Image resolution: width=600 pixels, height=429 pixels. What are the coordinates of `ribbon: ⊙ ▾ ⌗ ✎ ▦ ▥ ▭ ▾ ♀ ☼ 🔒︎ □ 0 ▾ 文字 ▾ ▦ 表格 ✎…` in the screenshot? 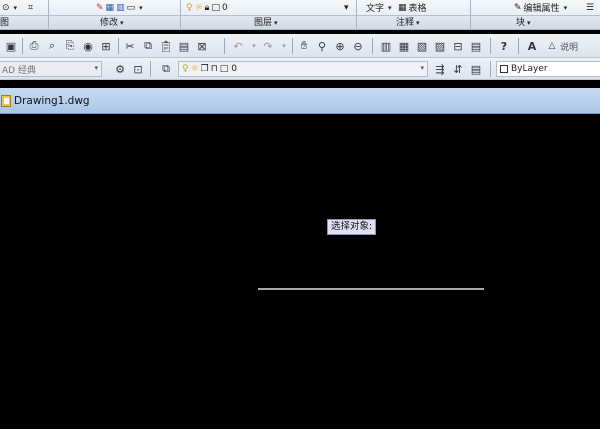 It's located at (300, 15).